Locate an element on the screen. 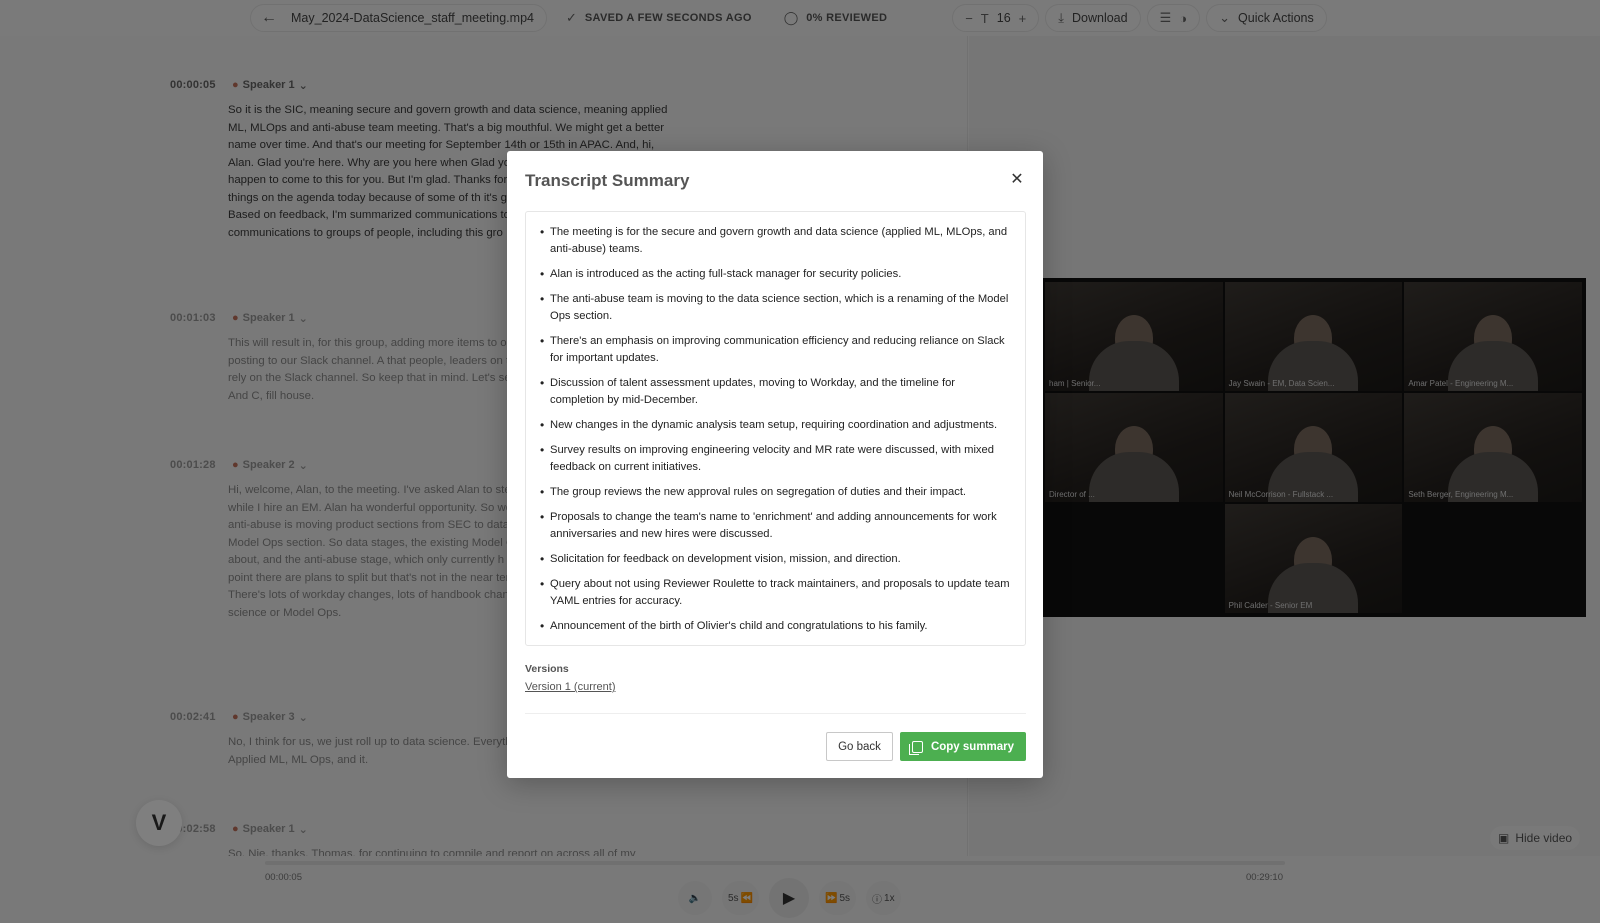 Image resolution: width=1600 pixels, height=923 pixels. divider is located at coordinates (775, 713).